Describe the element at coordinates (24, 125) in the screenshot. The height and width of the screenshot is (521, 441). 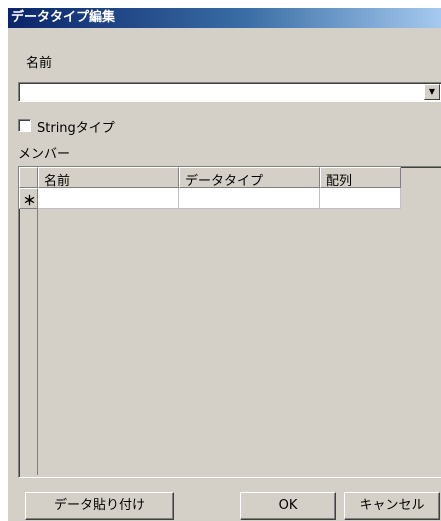
I see `string-type-checkbox` at that location.